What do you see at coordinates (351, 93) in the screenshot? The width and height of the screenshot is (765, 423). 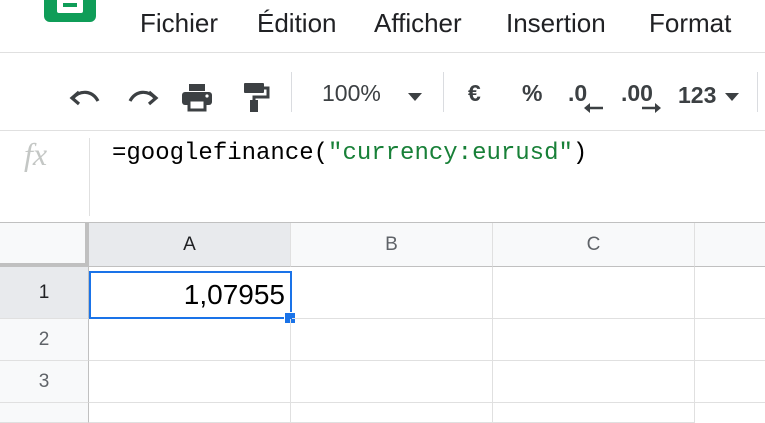 I see `zoom-value: 100%` at bounding box center [351, 93].